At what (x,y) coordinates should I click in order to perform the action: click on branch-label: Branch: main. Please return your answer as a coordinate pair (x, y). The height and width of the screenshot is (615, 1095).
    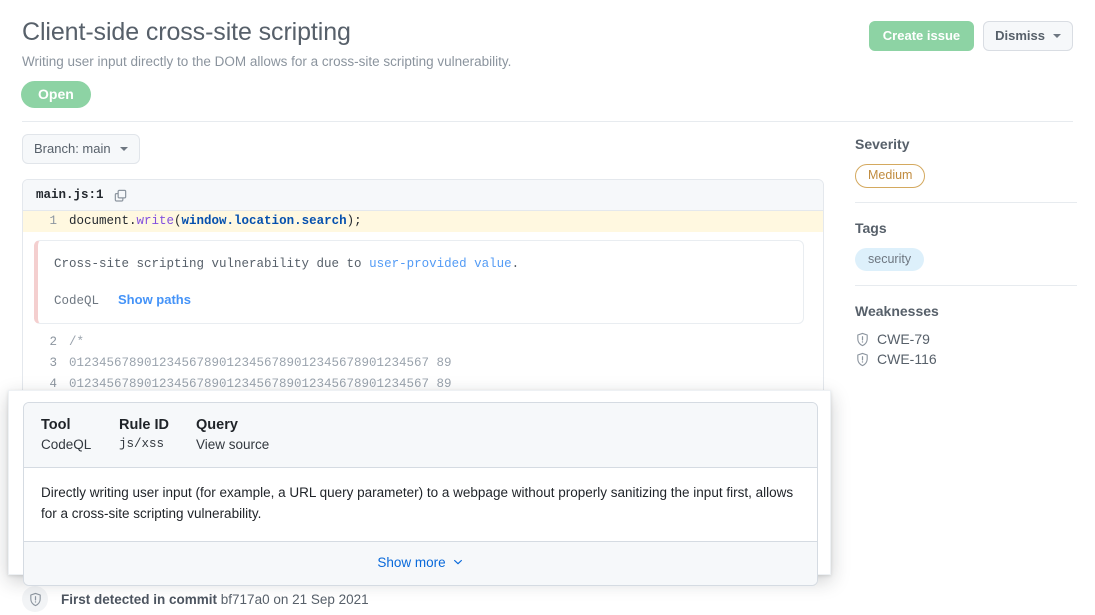
    Looking at the image, I should click on (72, 148).